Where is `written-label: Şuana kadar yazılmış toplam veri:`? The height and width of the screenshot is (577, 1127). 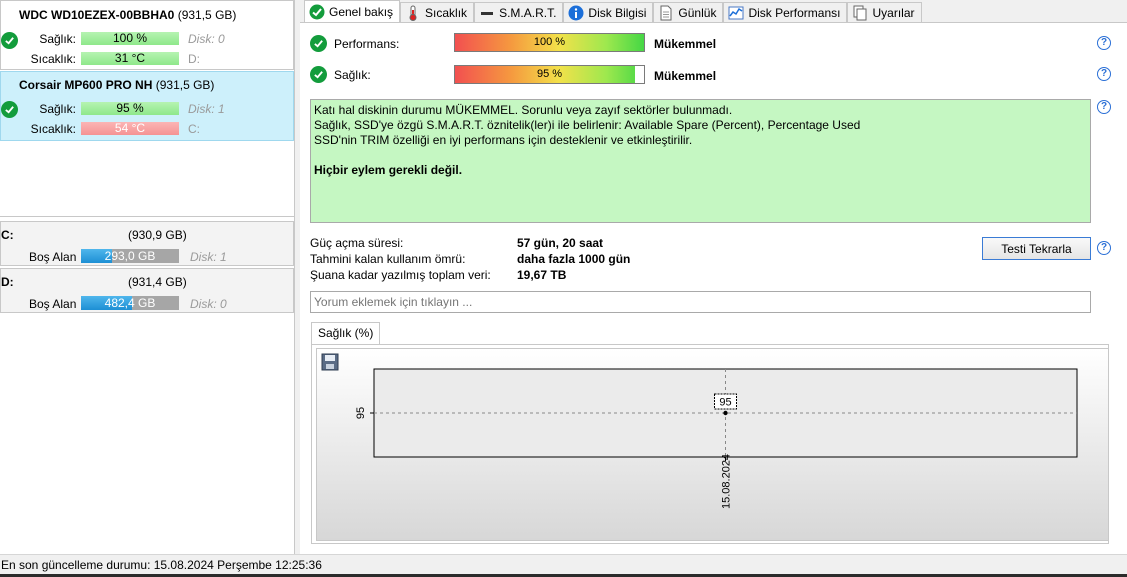 written-label: Şuana kadar yazılmış toplam veri: is located at coordinates (400, 275).